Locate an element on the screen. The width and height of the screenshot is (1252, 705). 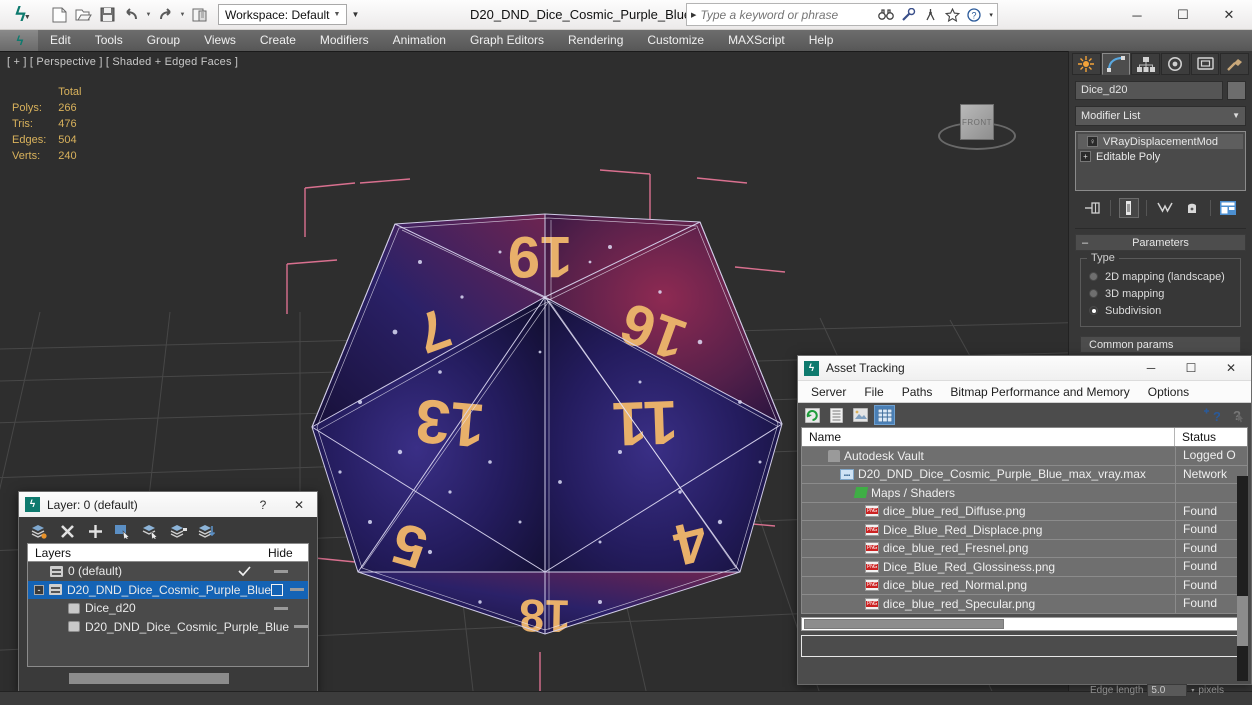
stack-item-editable-poly: + Editable Poly is located at coordinates (1160, 156).